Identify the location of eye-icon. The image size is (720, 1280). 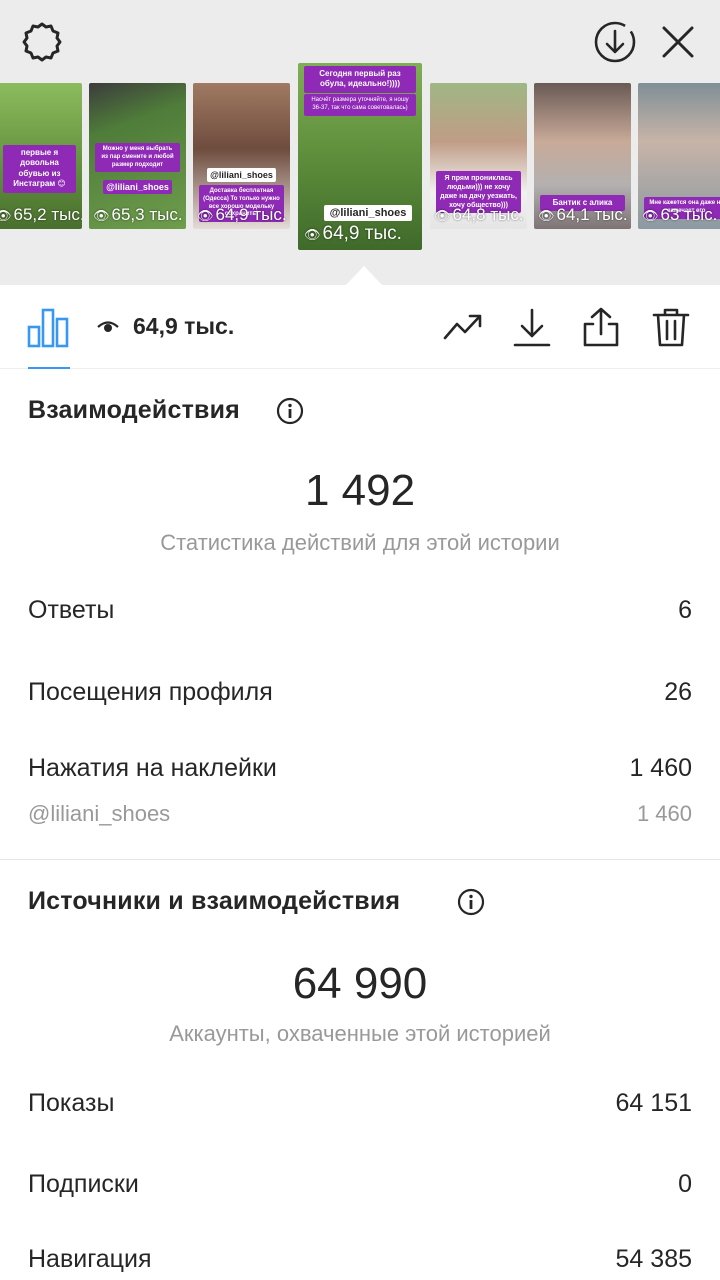
(108, 326).